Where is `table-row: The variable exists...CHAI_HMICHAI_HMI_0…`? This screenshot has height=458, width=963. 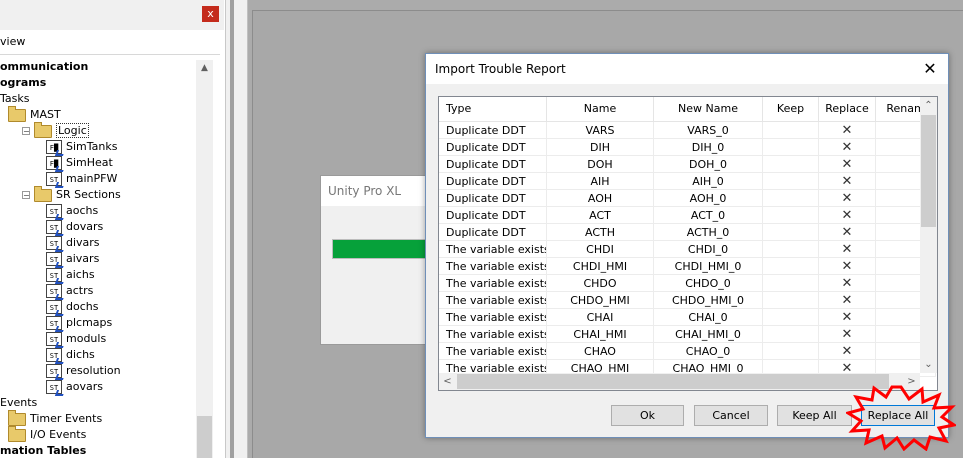 table-row: The variable exists...CHAI_HMICHAI_HMI_0… is located at coordinates (687, 334).